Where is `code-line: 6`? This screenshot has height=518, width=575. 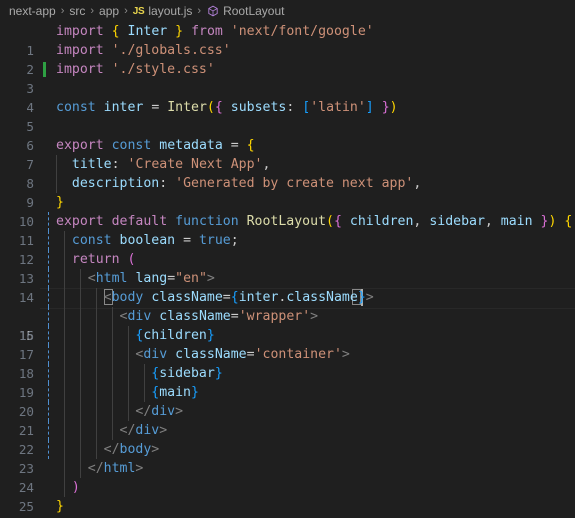
code-line: 6 is located at coordinates (287, 135).